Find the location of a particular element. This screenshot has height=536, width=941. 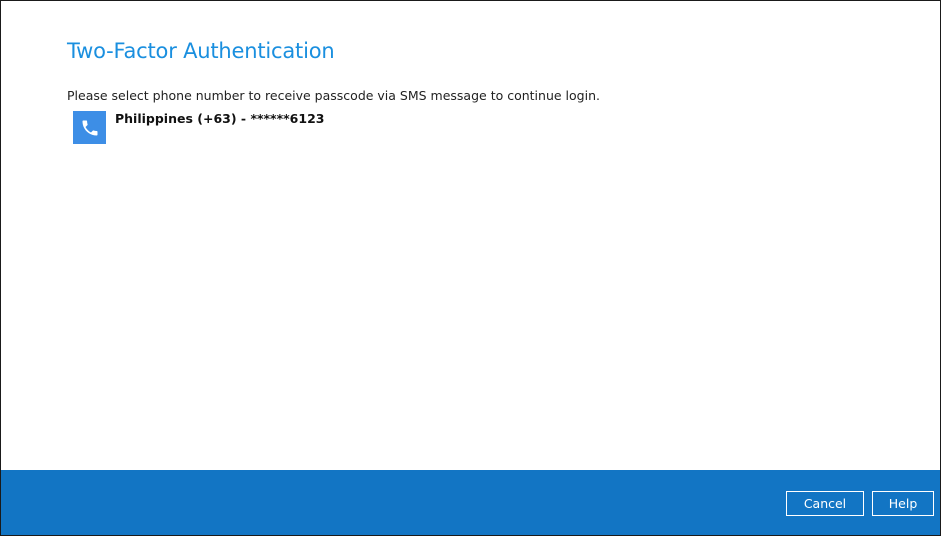

phone-icon is located at coordinates (89, 127).